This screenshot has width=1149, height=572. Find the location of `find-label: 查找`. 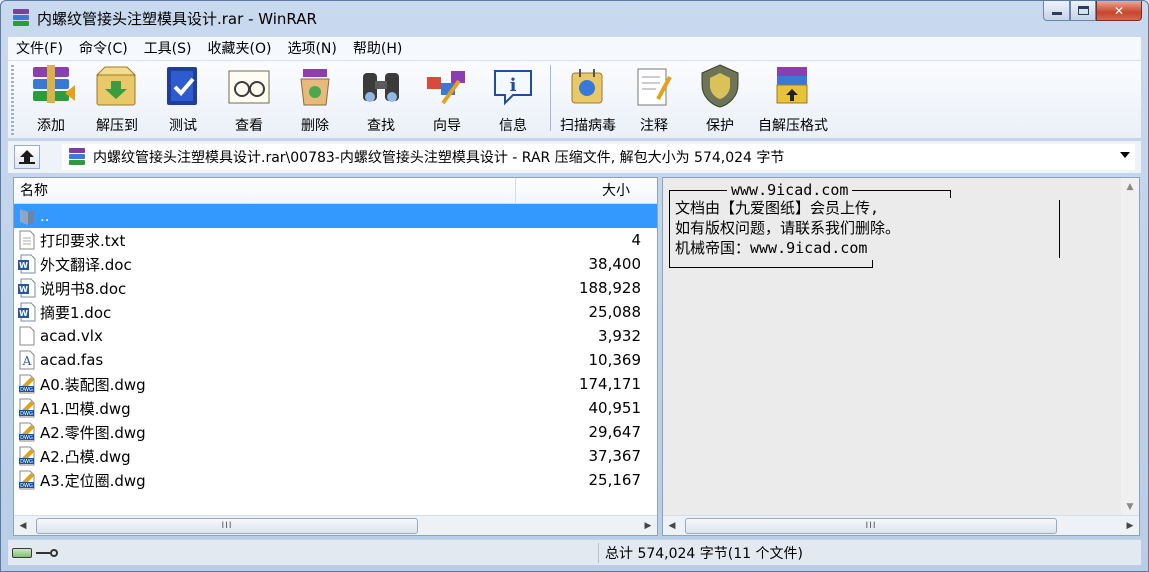

find-label: 查找 is located at coordinates (381, 126).